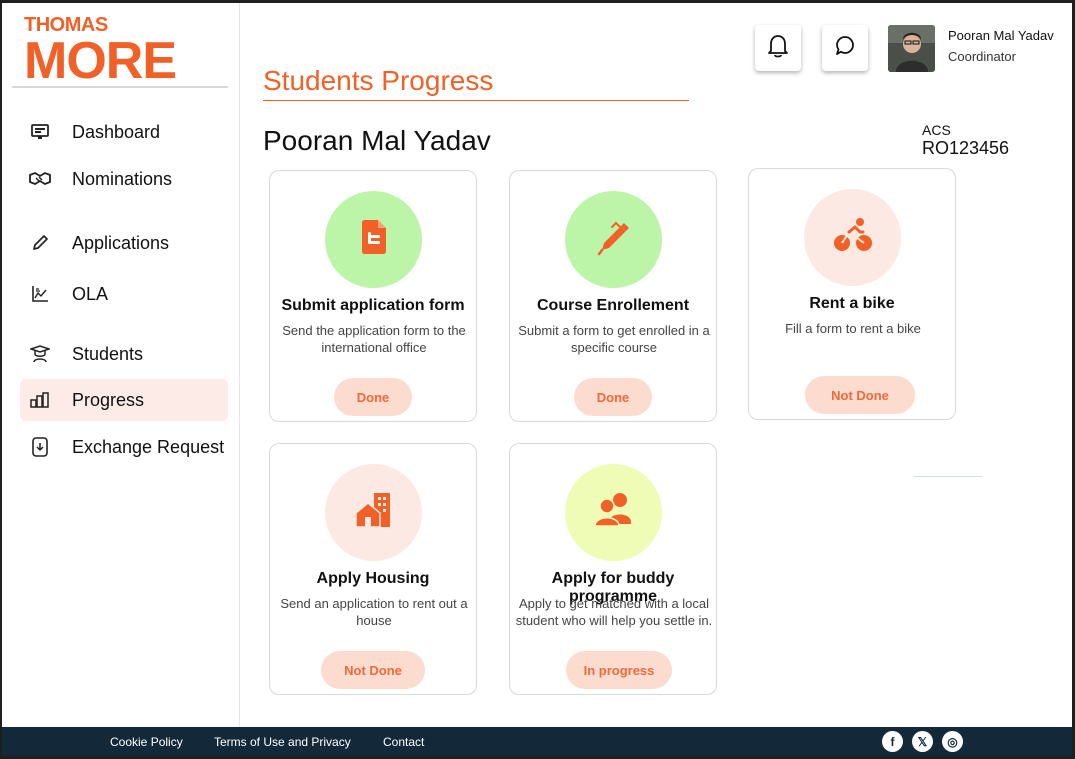 The width and height of the screenshot is (1075, 759). Describe the element at coordinates (146, 742) in the screenshot. I see `footer-link-cookie-policy: Cookie Policy` at that location.